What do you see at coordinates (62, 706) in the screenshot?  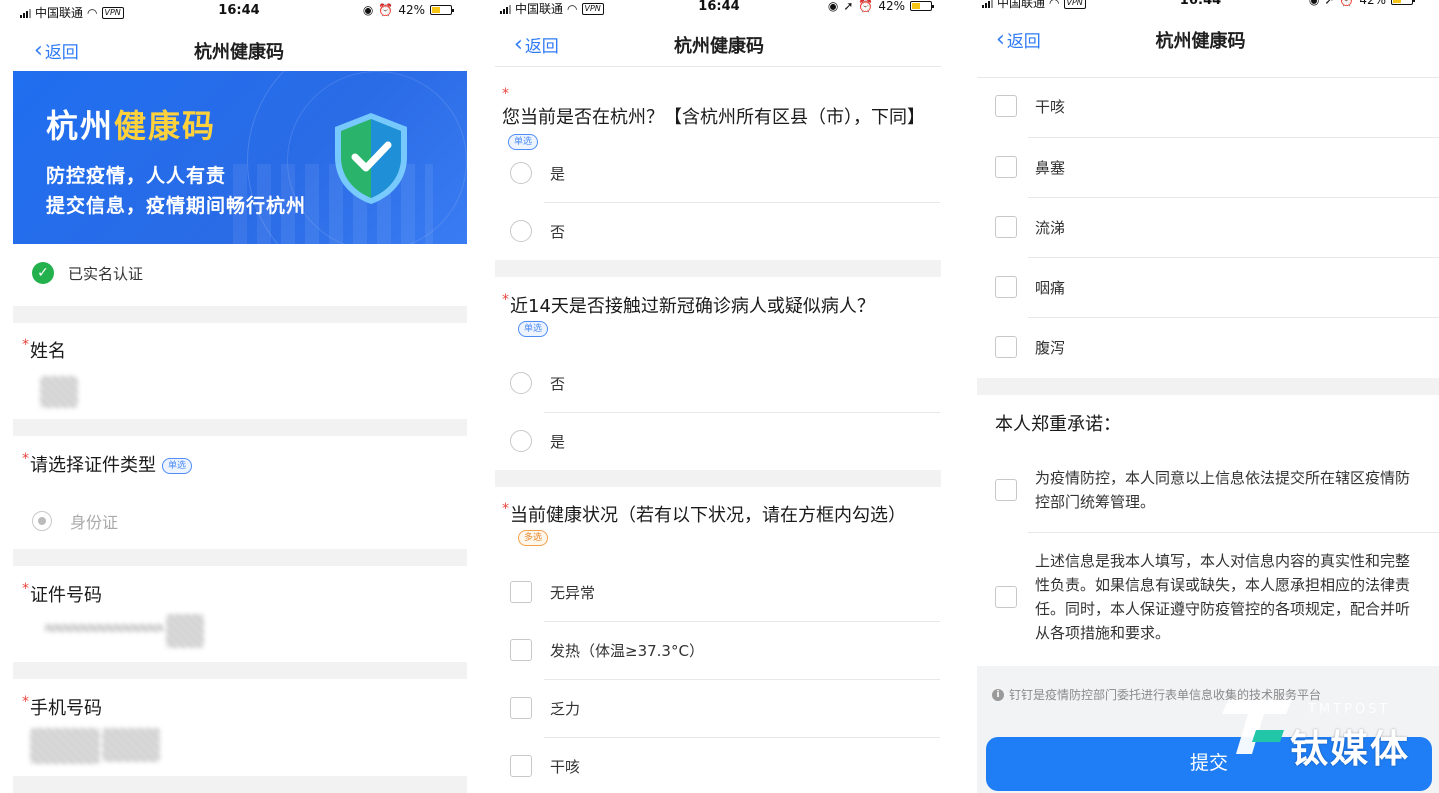 I see `phone-label: *手机号码` at bounding box center [62, 706].